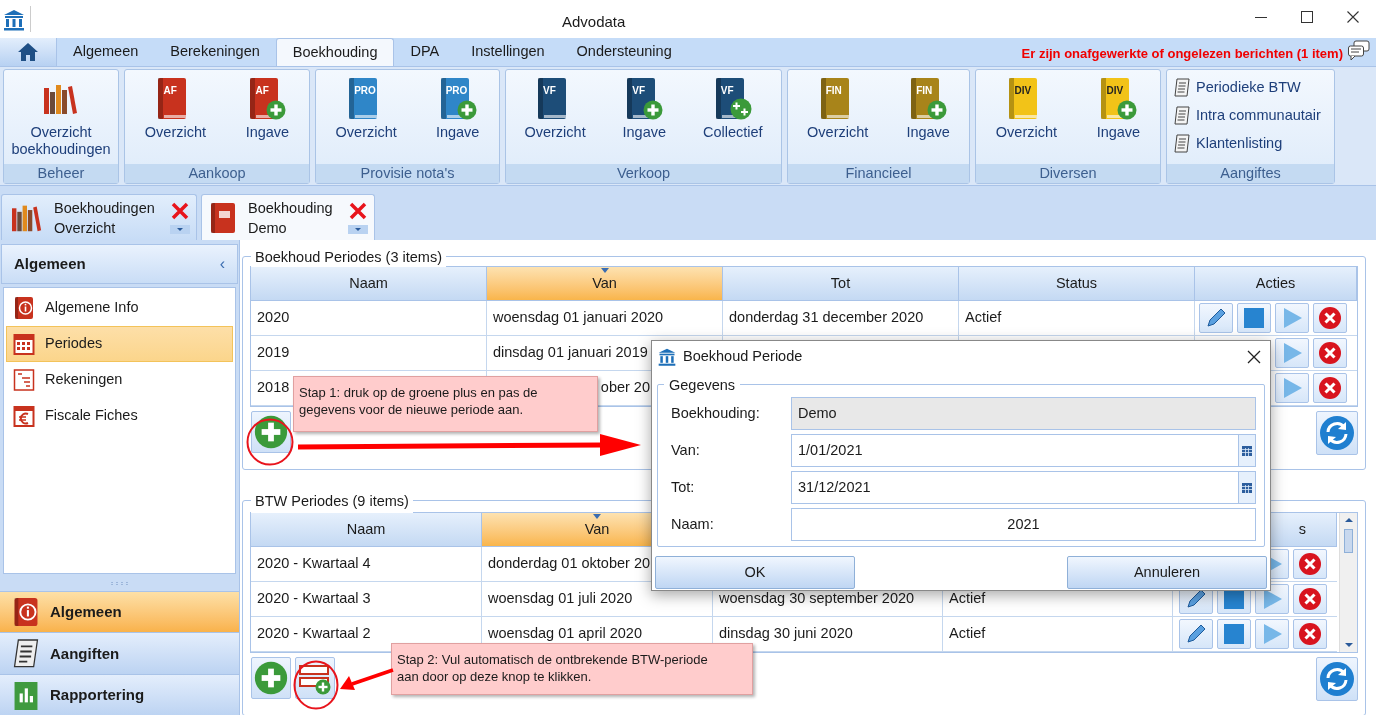 The height and width of the screenshot is (715, 1376). What do you see at coordinates (288, 217) in the screenshot?
I see `document-tab: Boekhouding Demo` at bounding box center [288, 217].